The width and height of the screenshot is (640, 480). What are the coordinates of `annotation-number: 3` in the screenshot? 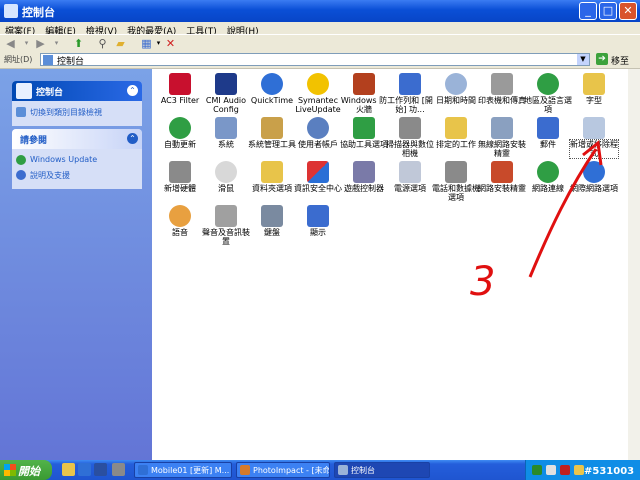 It's located at (482, 282).